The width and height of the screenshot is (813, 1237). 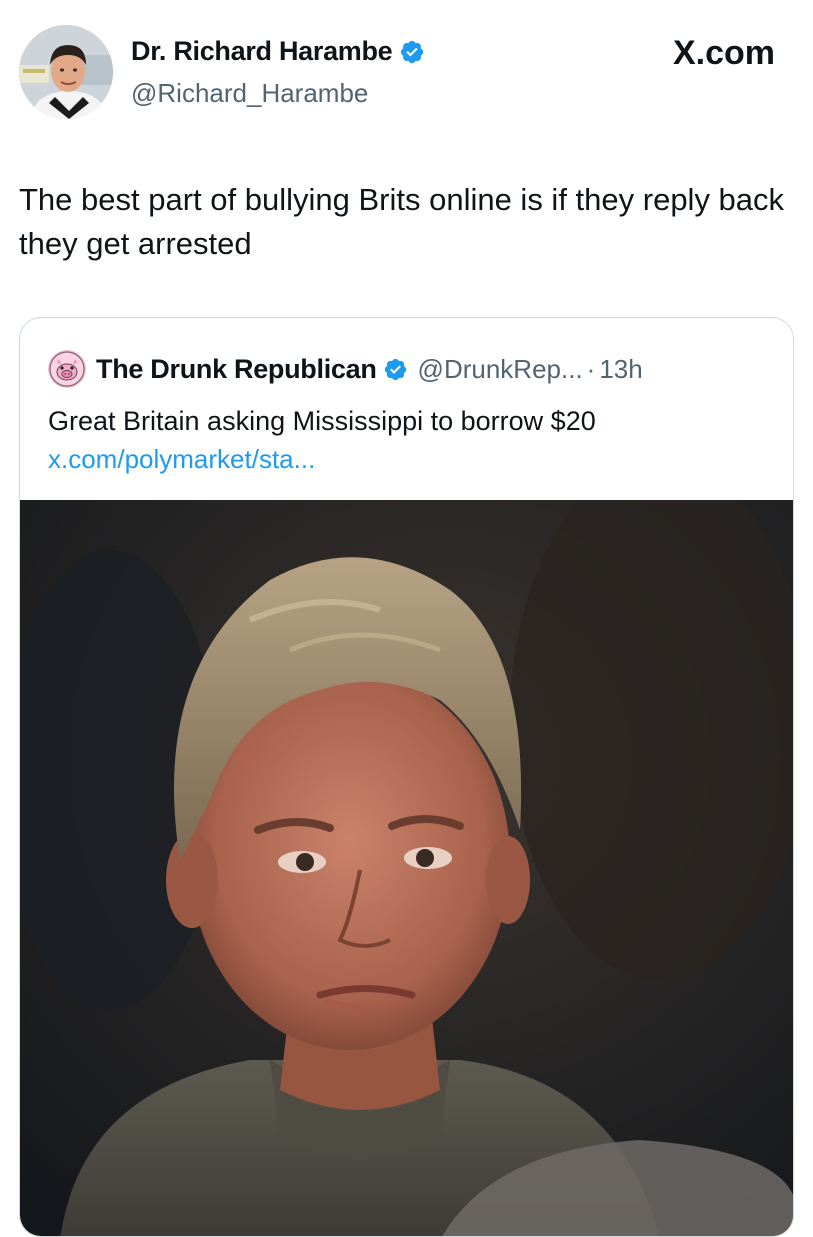 What do you see at coordinates (236, 369) in the screenshot?
I see `quoted-author-name: The Drunk Republican` at bounding box center [236, 369].